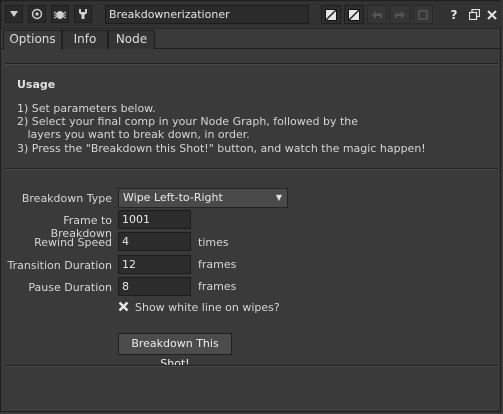 The height and width of the screenshot is (414, 503). I want to click on panel-title-bar: Breakdownerizationer ?, so click(251, 15).